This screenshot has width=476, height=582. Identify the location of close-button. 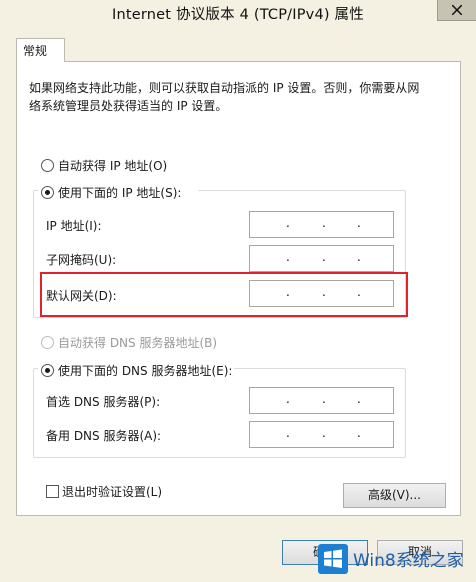
(456, 10).